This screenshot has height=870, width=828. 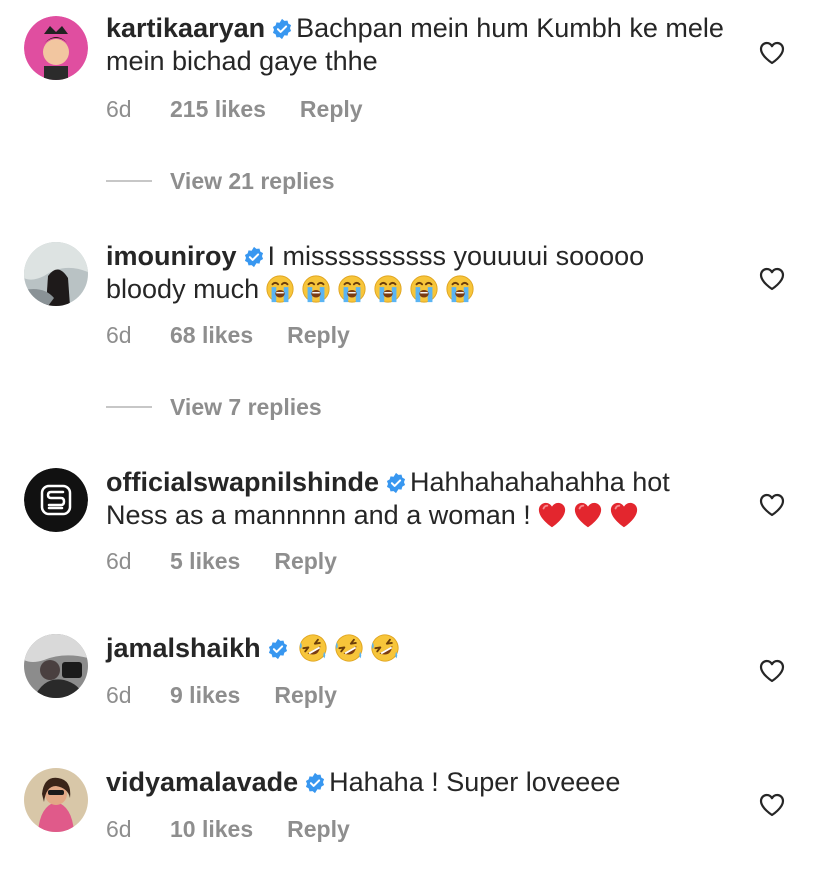 I want to click on view-replies-label: View 21 replies, so click(x=252, y=181).